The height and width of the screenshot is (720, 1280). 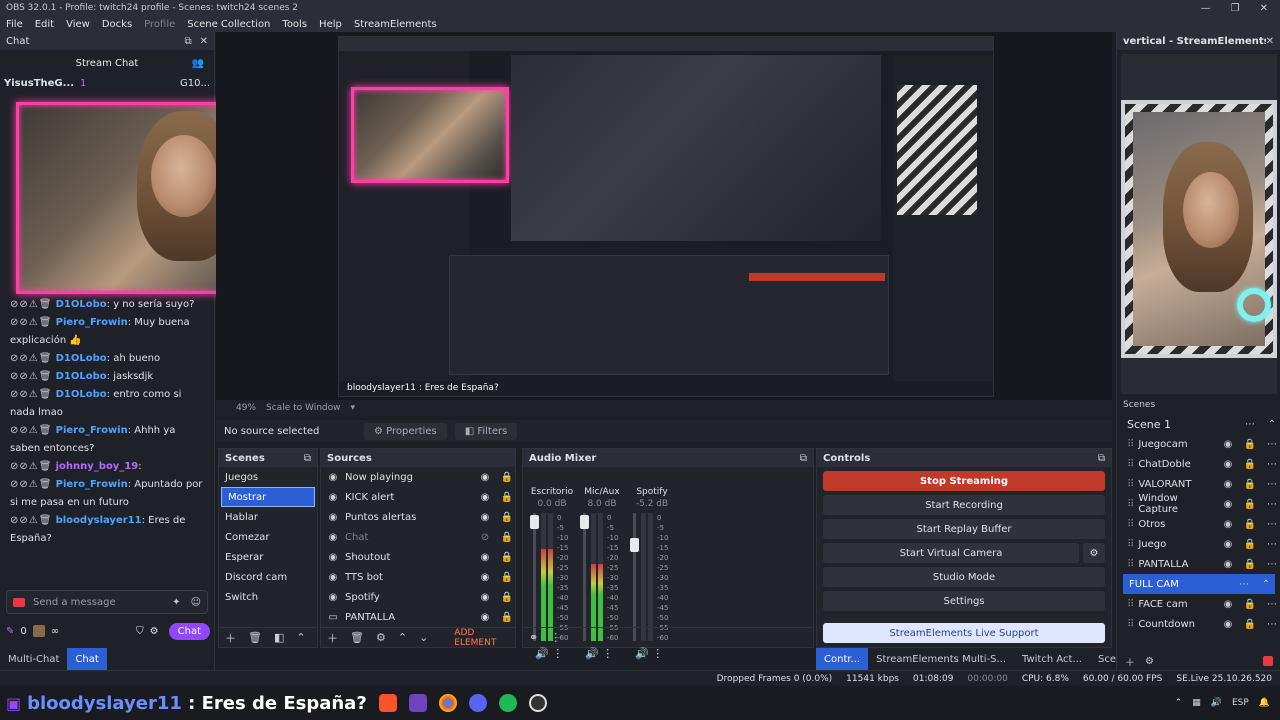 I want to click on chevron-down-icon: ▾, so click(x=352, y=408).